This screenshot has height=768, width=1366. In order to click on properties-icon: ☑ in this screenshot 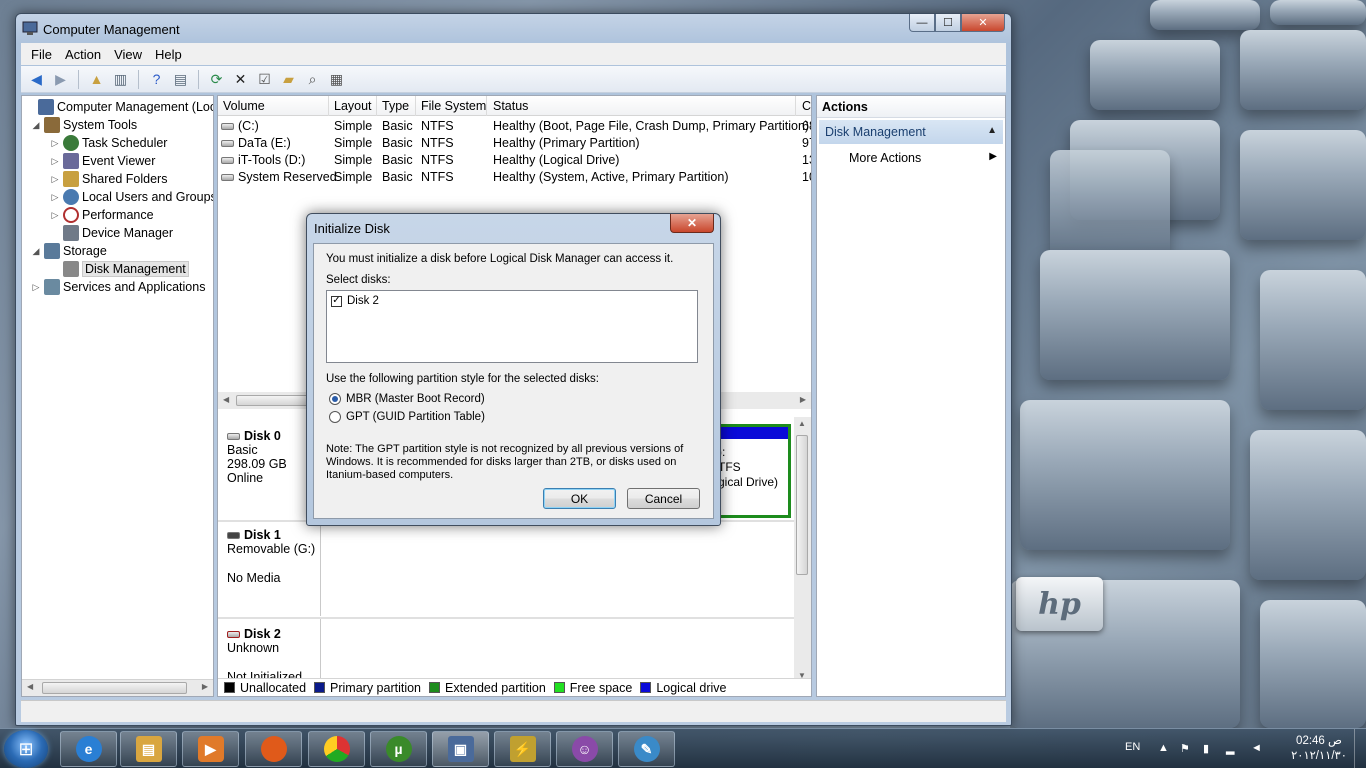, I will do `click(264, 79)`.